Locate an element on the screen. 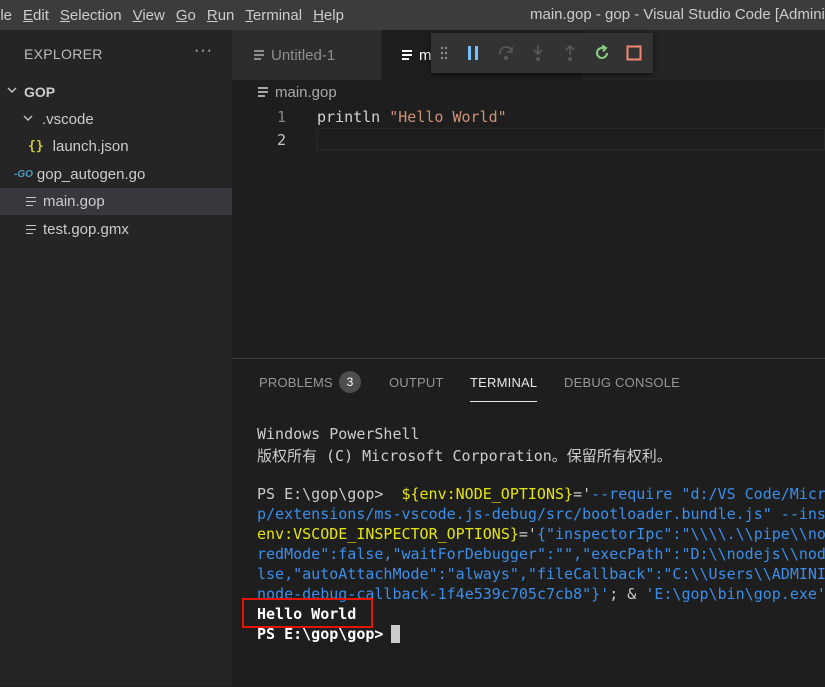  code-keyword: println is located at coordinates (353, 117).